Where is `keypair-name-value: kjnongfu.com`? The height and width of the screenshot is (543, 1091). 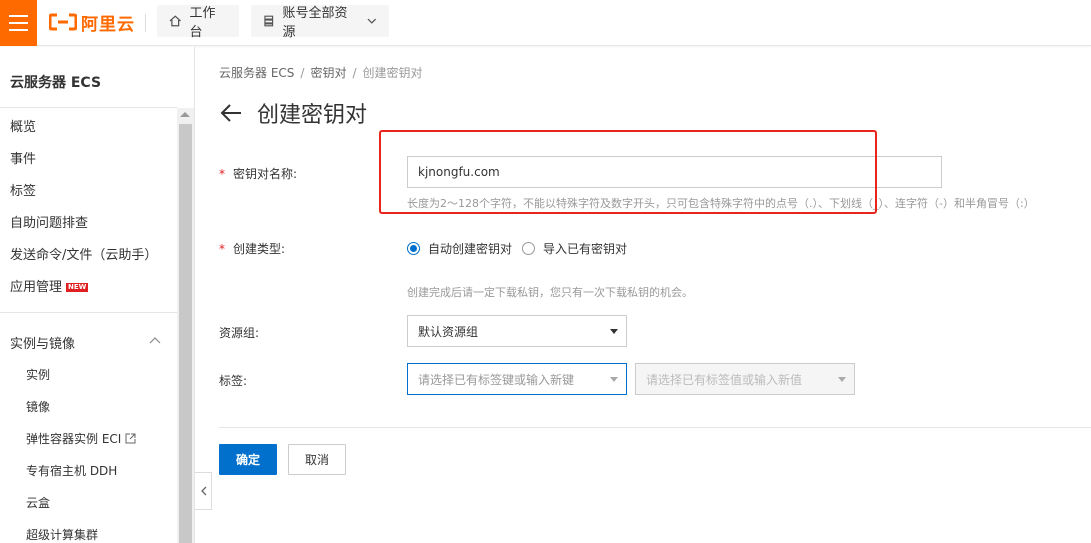
keypair-name-value: kjnongfu.com is located at coordinates (459, 172).